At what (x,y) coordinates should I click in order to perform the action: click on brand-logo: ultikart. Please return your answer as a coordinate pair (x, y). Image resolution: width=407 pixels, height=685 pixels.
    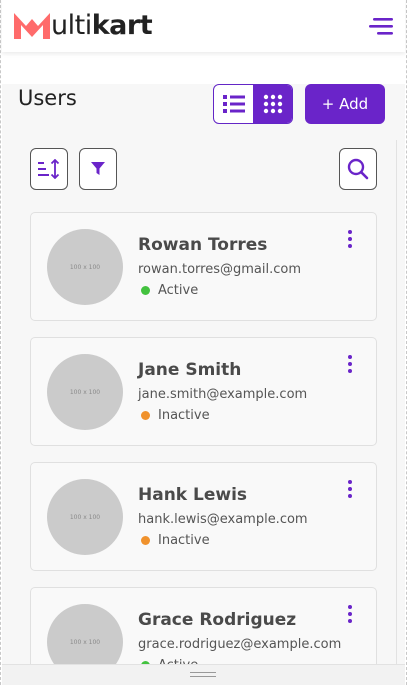
    Looking at the image, I should click on (83, 26).